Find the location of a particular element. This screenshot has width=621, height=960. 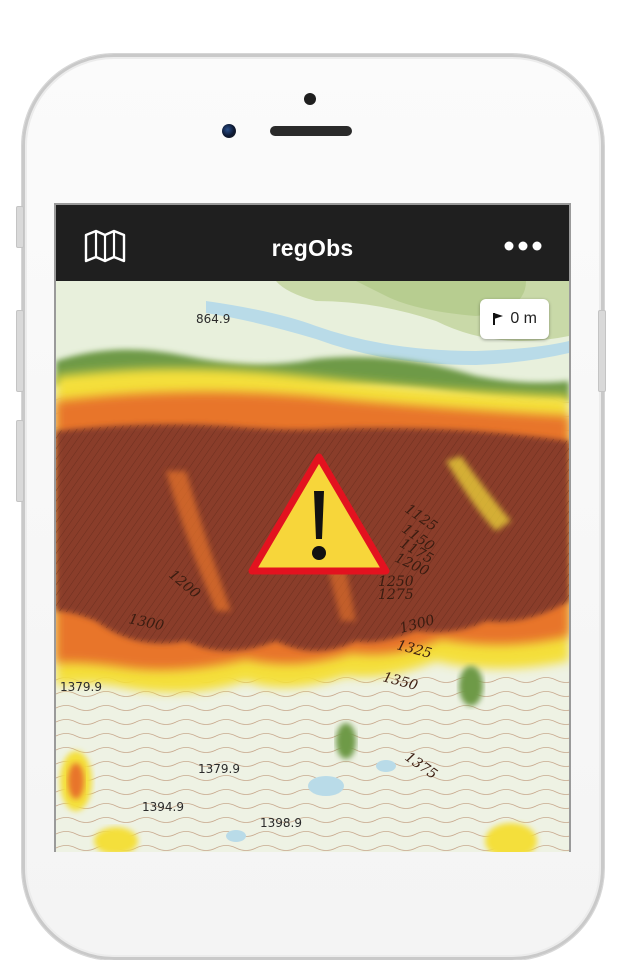

more-horizontal-icon is located at coordinates (523, 246).